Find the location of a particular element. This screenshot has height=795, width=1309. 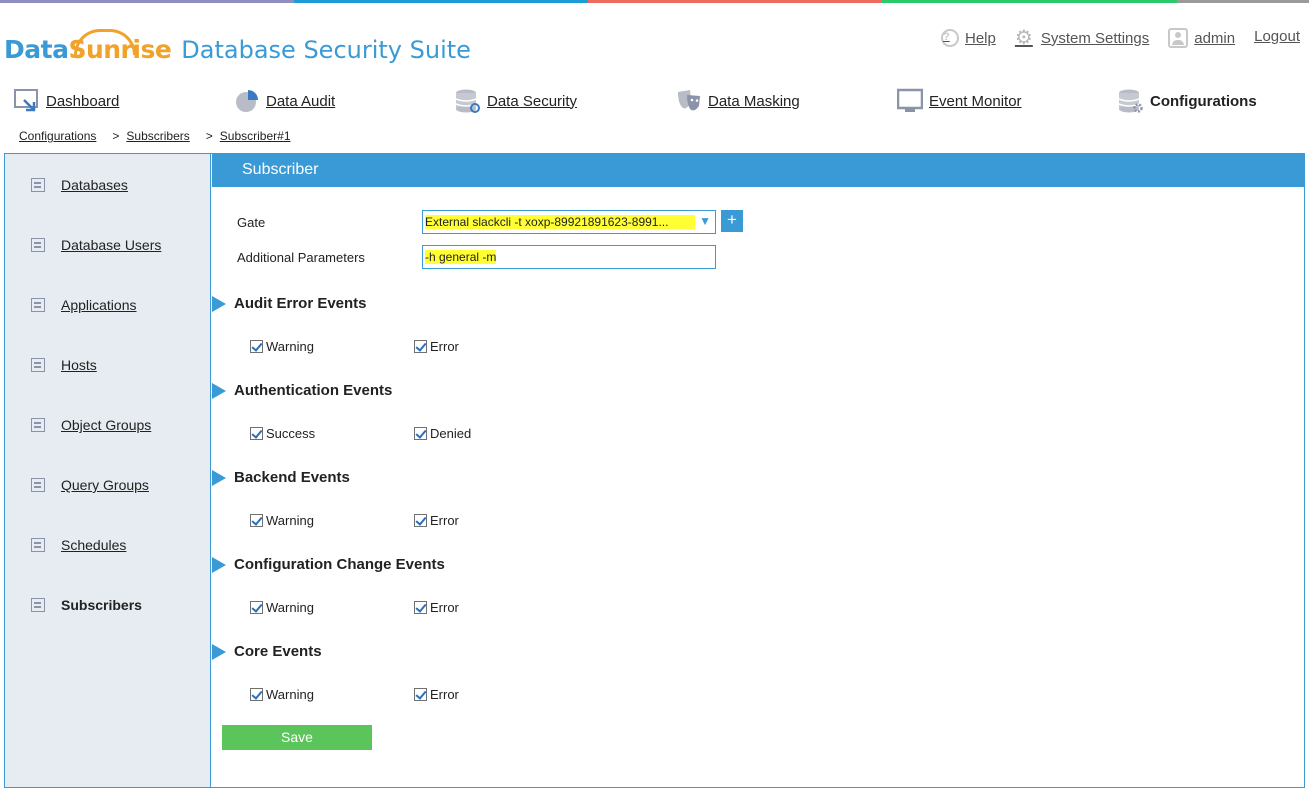

help-icon: ? is located at coordinates (950, 38).